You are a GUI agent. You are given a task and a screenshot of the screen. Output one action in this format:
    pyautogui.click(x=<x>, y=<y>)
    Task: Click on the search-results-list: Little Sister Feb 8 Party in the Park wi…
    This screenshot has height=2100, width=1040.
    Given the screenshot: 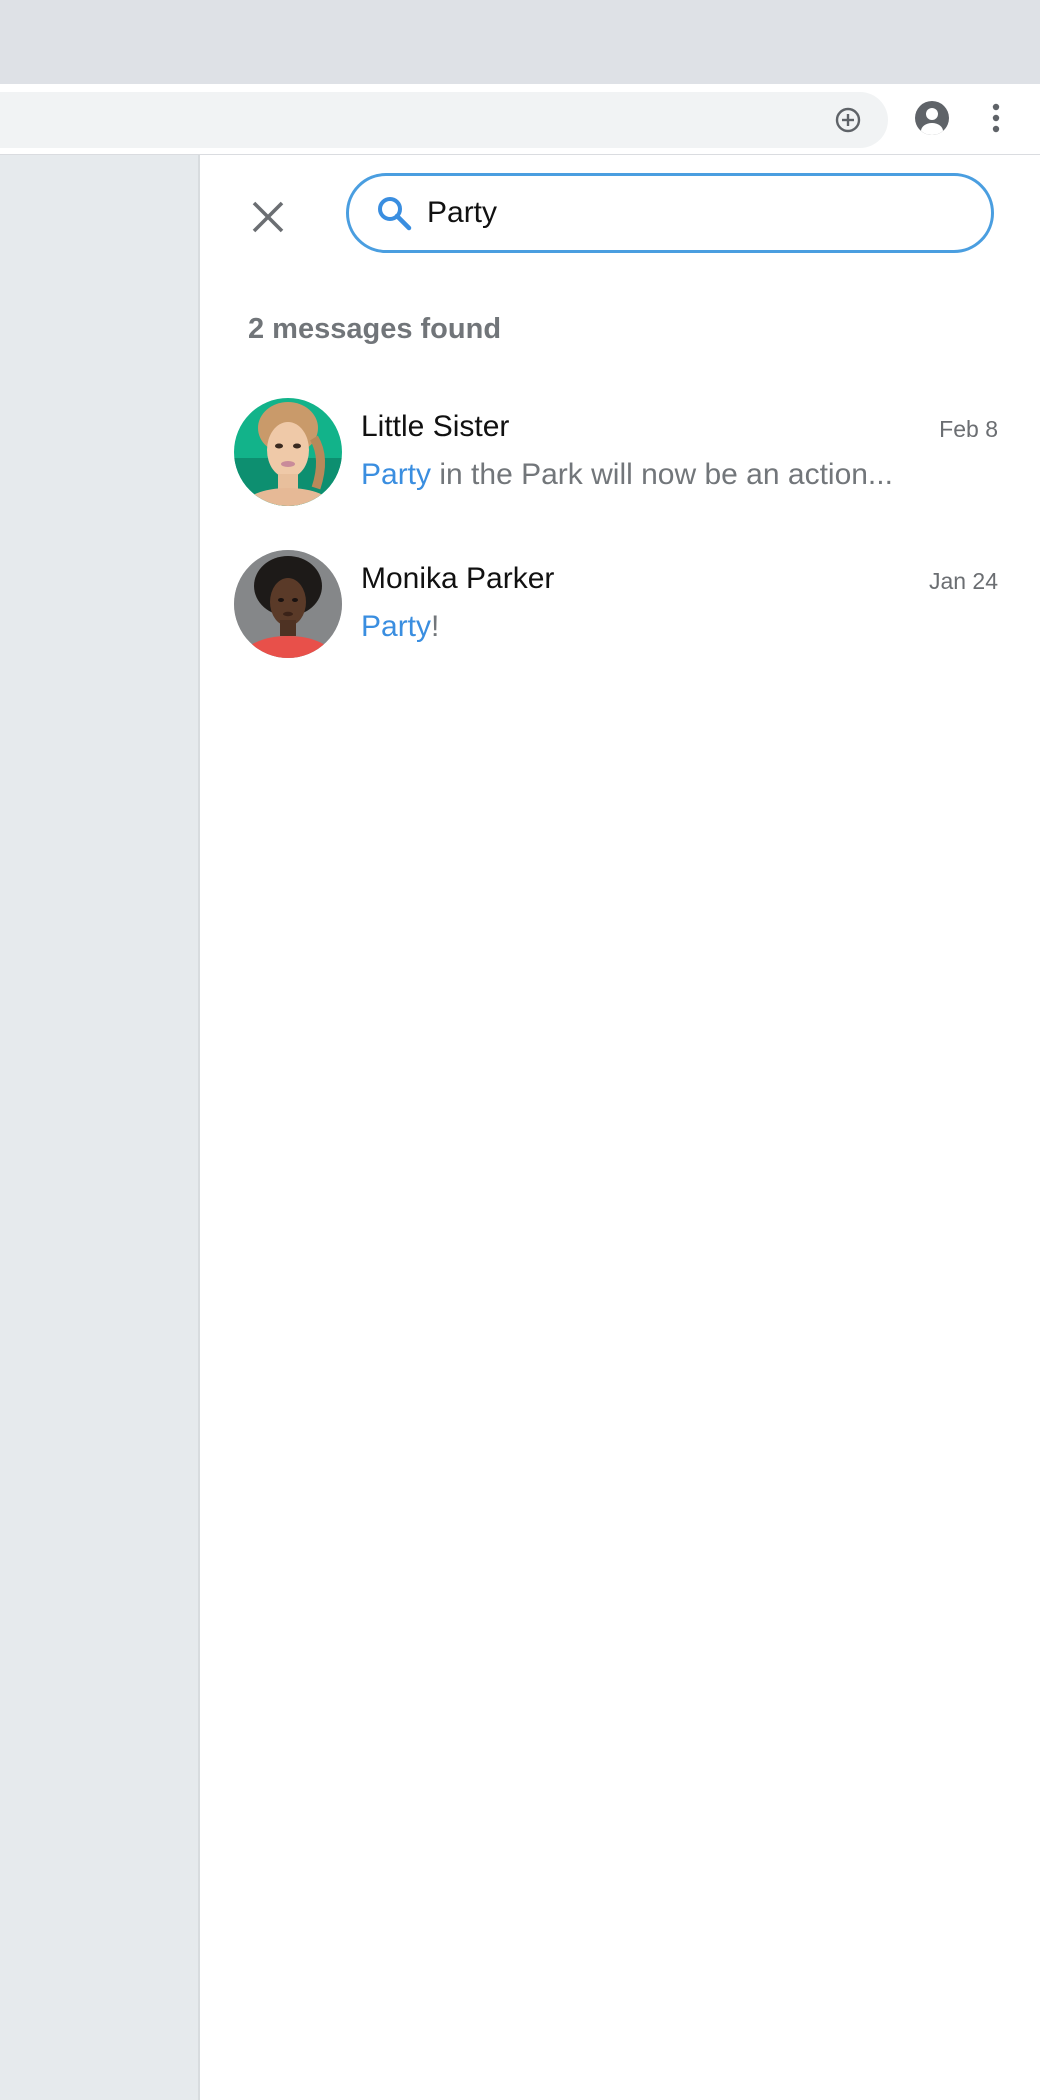 What is the action you would take?
    pyautogui.click(x=620, y=550)
    